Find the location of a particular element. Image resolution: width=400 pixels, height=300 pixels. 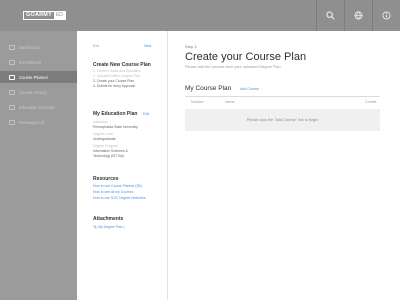

nav-item-course-planner: Course Planner is located at coordinates (38, 77).